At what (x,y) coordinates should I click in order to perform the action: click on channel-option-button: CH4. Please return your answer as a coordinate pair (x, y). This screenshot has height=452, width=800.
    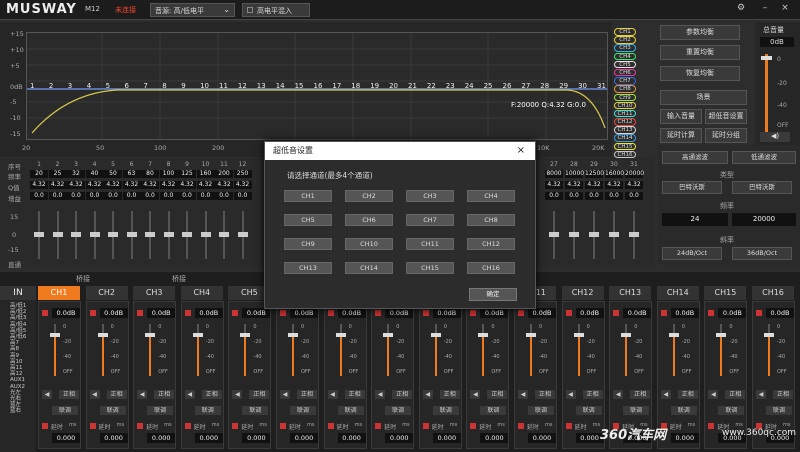
    Looking at the image, I should click on (491, 196).